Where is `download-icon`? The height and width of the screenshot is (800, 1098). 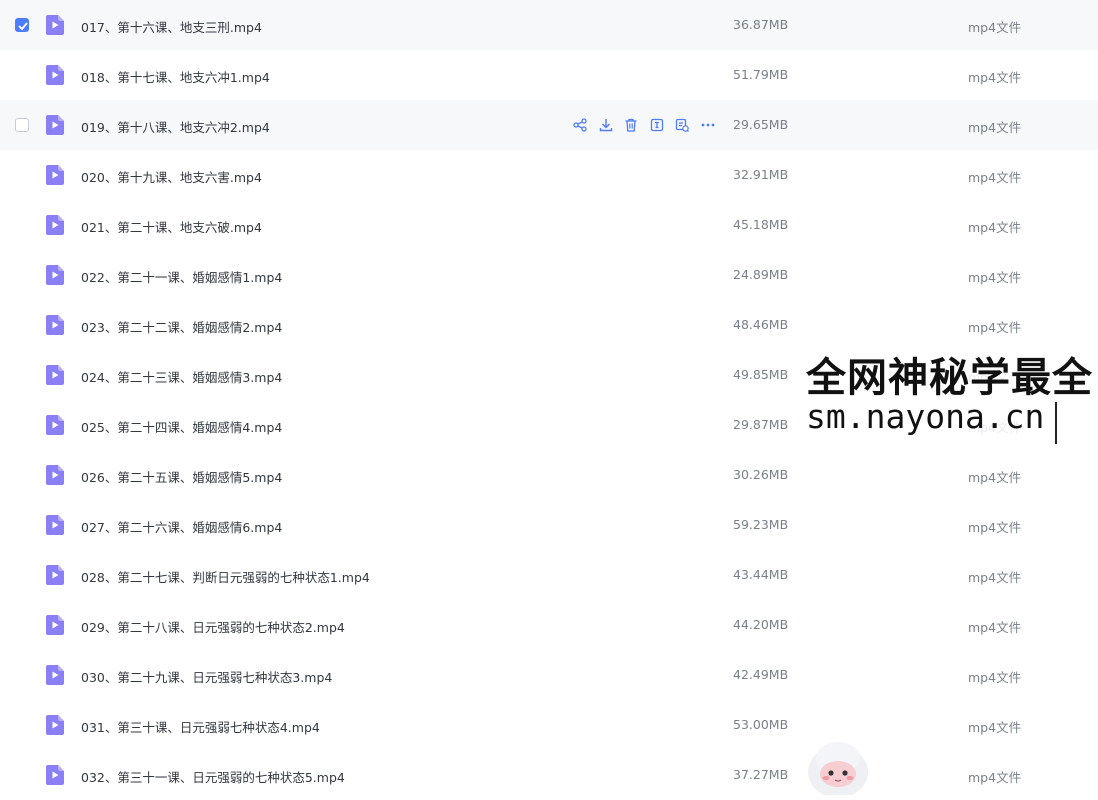
download-icon is located at coordinates (606, 125).